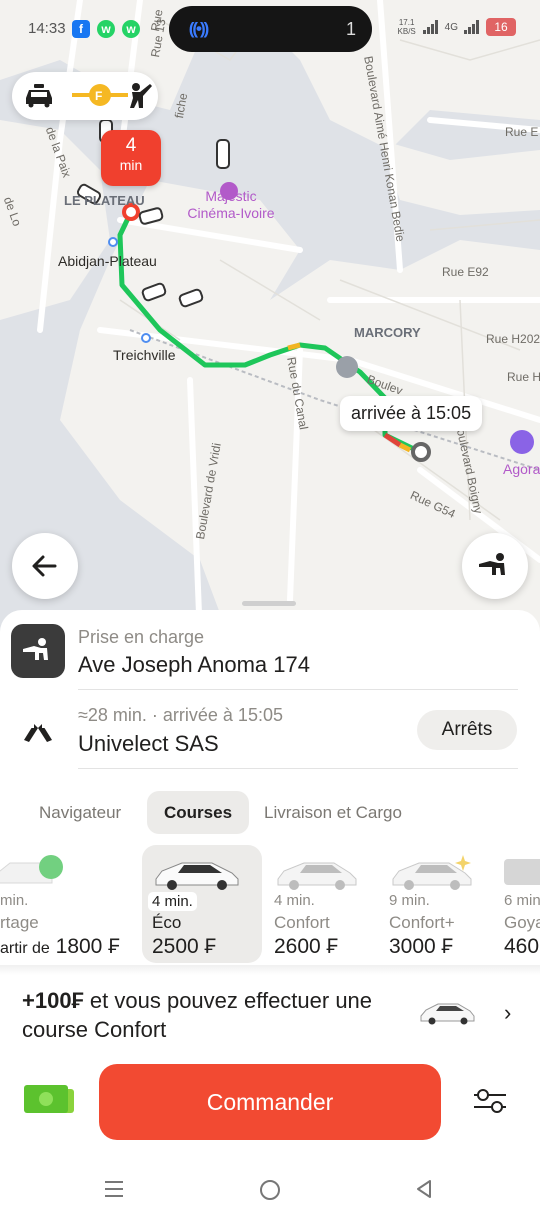 The image size is (540, 1218). I want to click on finish-flags-icon, so click(38, 733).